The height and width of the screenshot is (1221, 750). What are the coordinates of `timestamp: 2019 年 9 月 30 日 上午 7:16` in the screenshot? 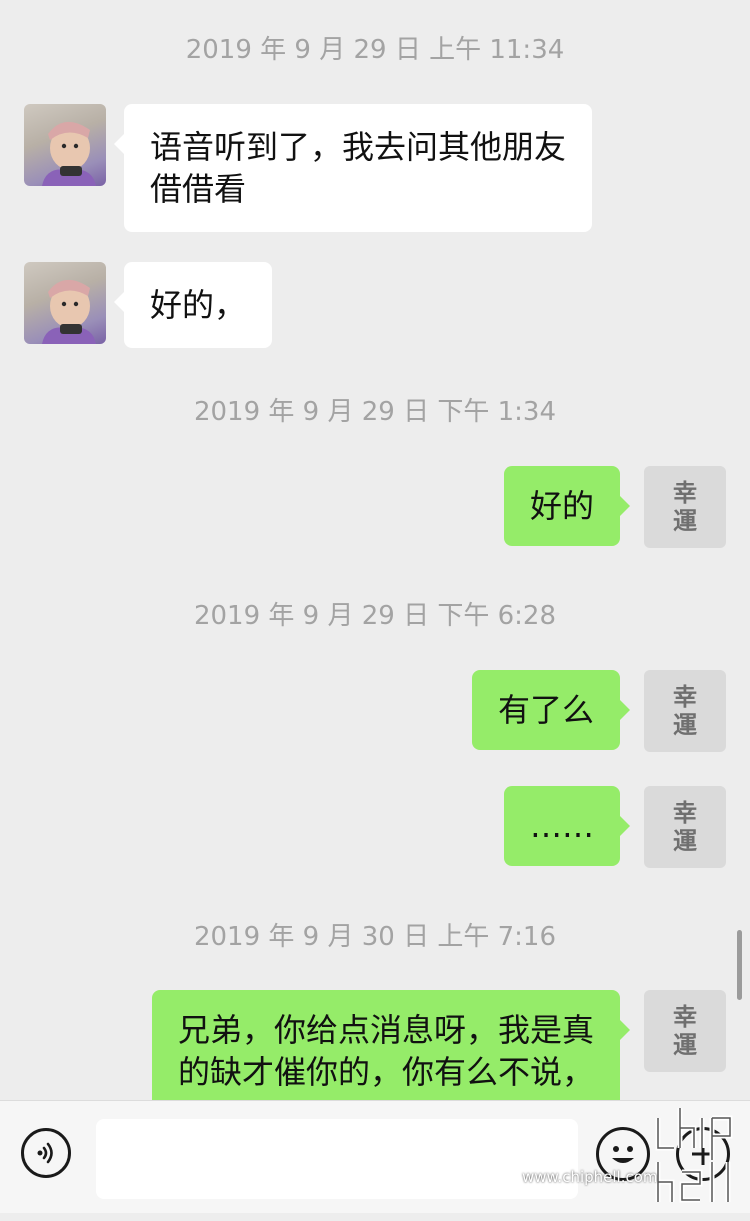 It's located at (375, 937).